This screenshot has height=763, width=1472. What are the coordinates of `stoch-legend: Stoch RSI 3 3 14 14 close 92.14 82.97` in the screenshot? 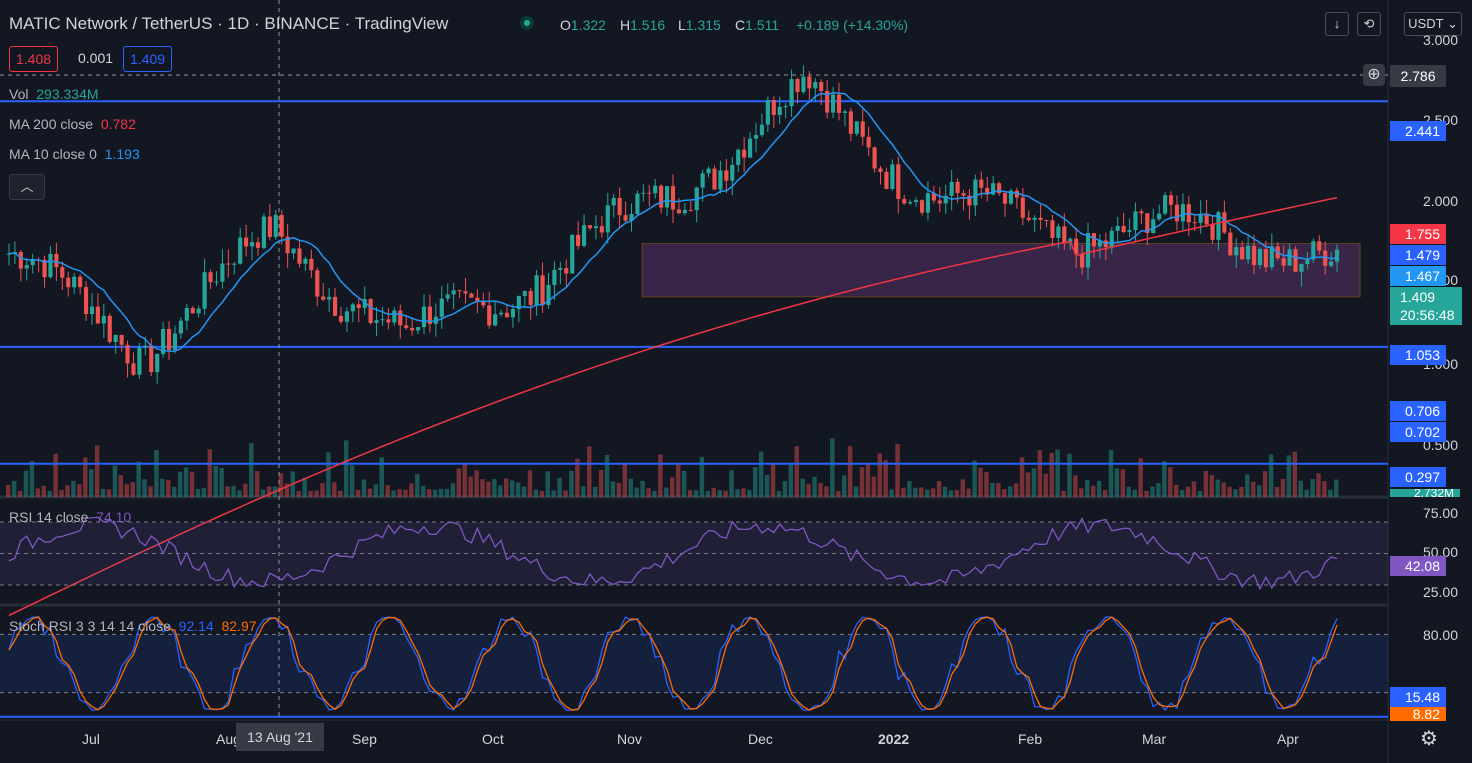 It's located at (133, 626).